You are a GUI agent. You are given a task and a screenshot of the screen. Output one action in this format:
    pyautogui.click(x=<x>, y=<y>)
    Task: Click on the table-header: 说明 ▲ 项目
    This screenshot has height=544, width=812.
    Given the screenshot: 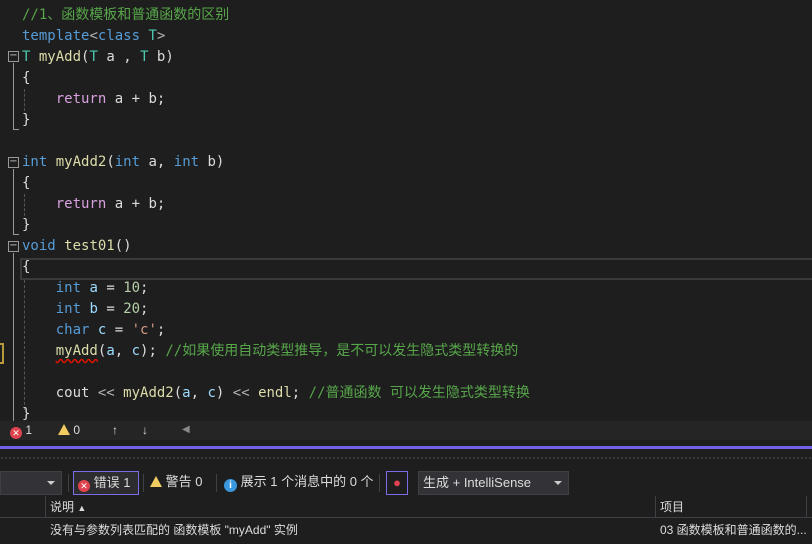 What is the action you would take?
    pyautogui.click(x=406, y=507)
    